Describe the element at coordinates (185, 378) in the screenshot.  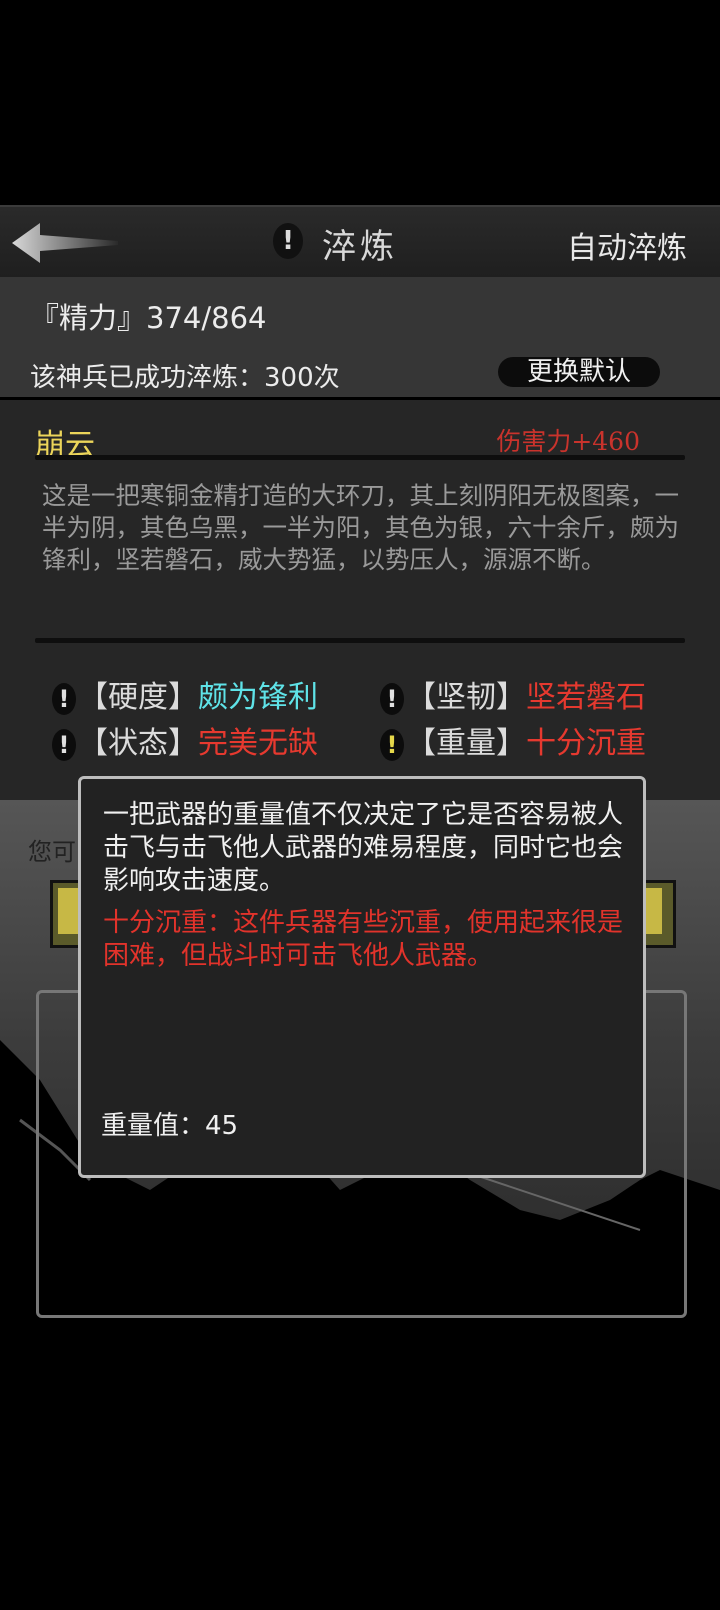
I see `refined-count: 该神兵已成功淬炼：300次` at that location.